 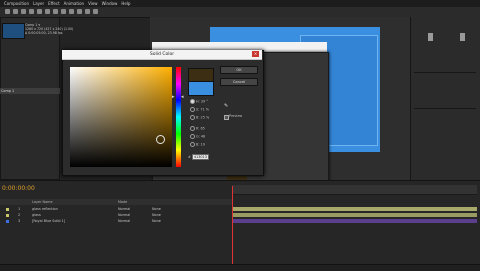 I want to click on cancel-button: Cancel, so click(x=239, y=82).